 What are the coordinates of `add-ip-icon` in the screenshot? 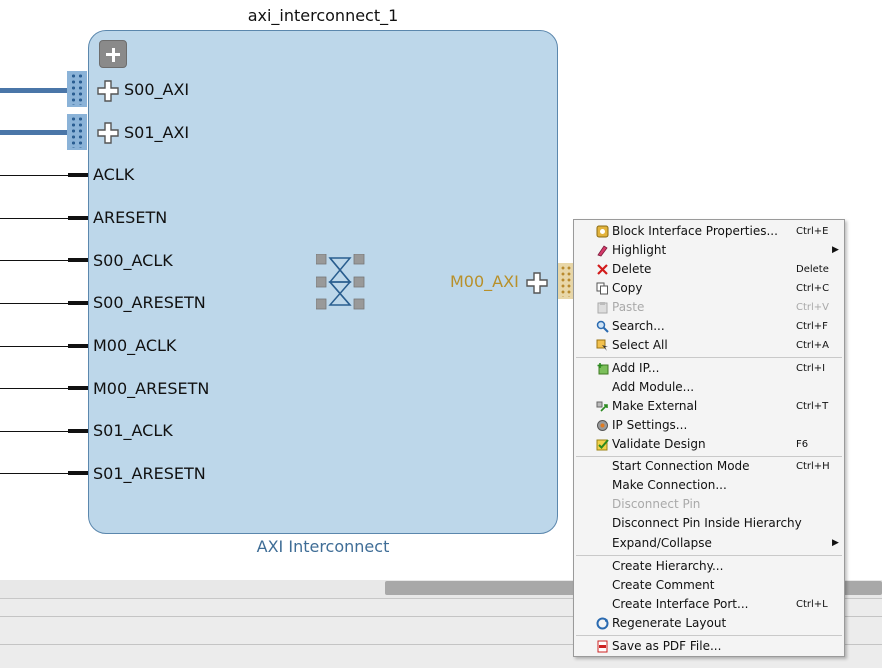 It's located at (603, 369).